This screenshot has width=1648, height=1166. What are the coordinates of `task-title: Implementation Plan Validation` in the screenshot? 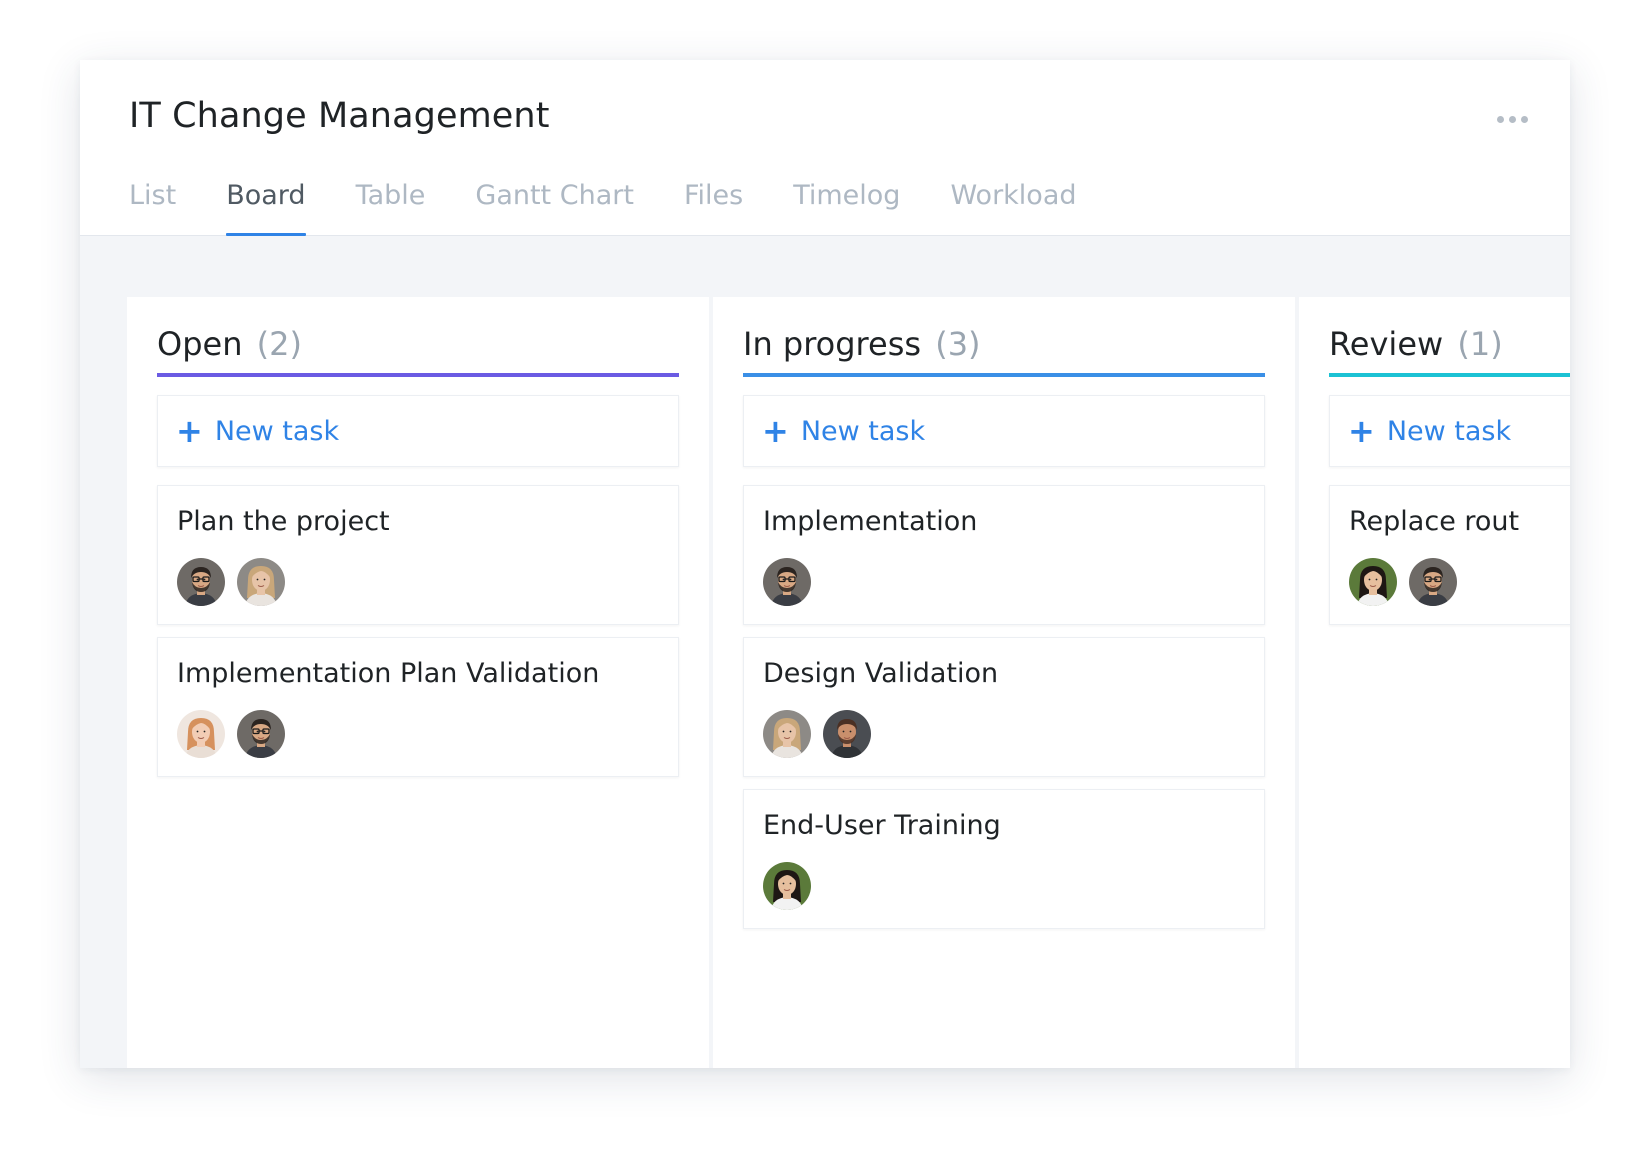 It's located at (388, 673).